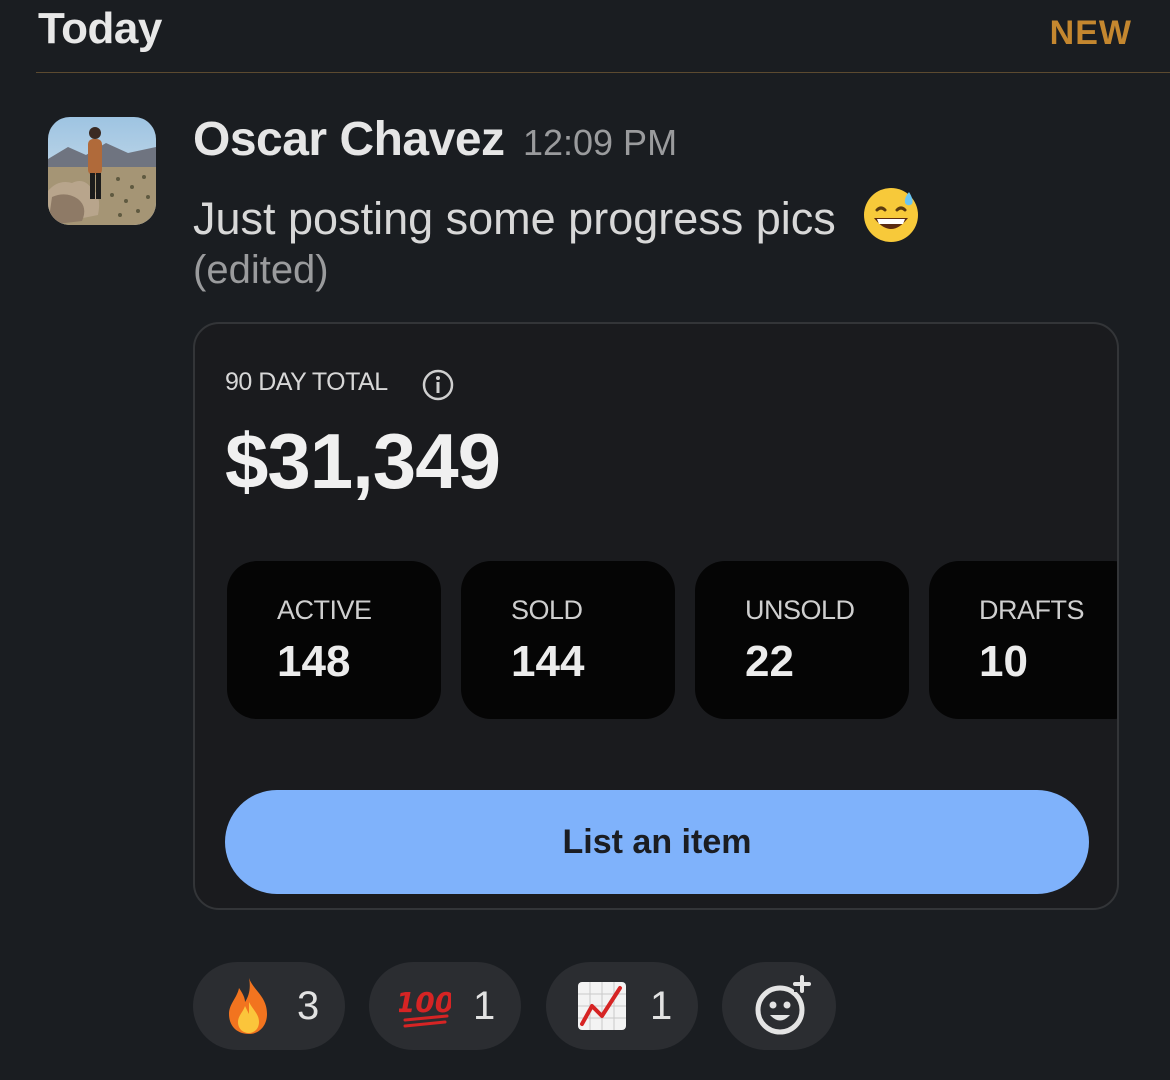 Image resolution: width=1170 pixels, height=1080 pixels. What do you see at coordinates (782, 1008) in the screenshot?
I see `add-reaction-icon` at bounding box center [782, 1008].